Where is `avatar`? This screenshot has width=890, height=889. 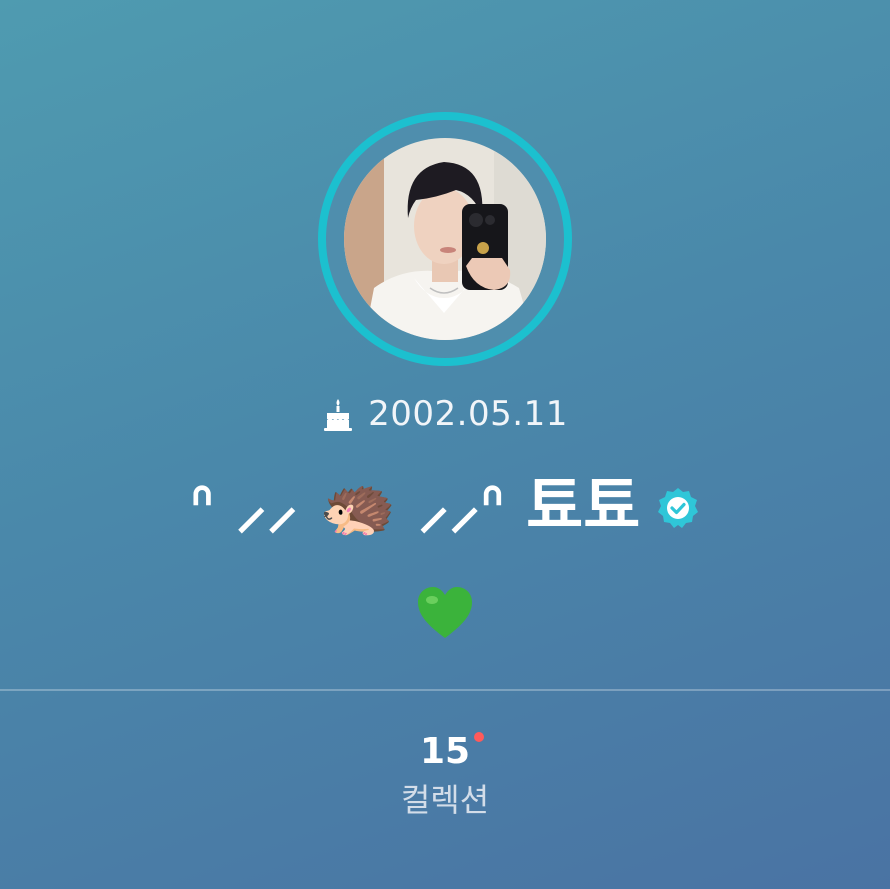 avatar is located at coordinates (445, 239).